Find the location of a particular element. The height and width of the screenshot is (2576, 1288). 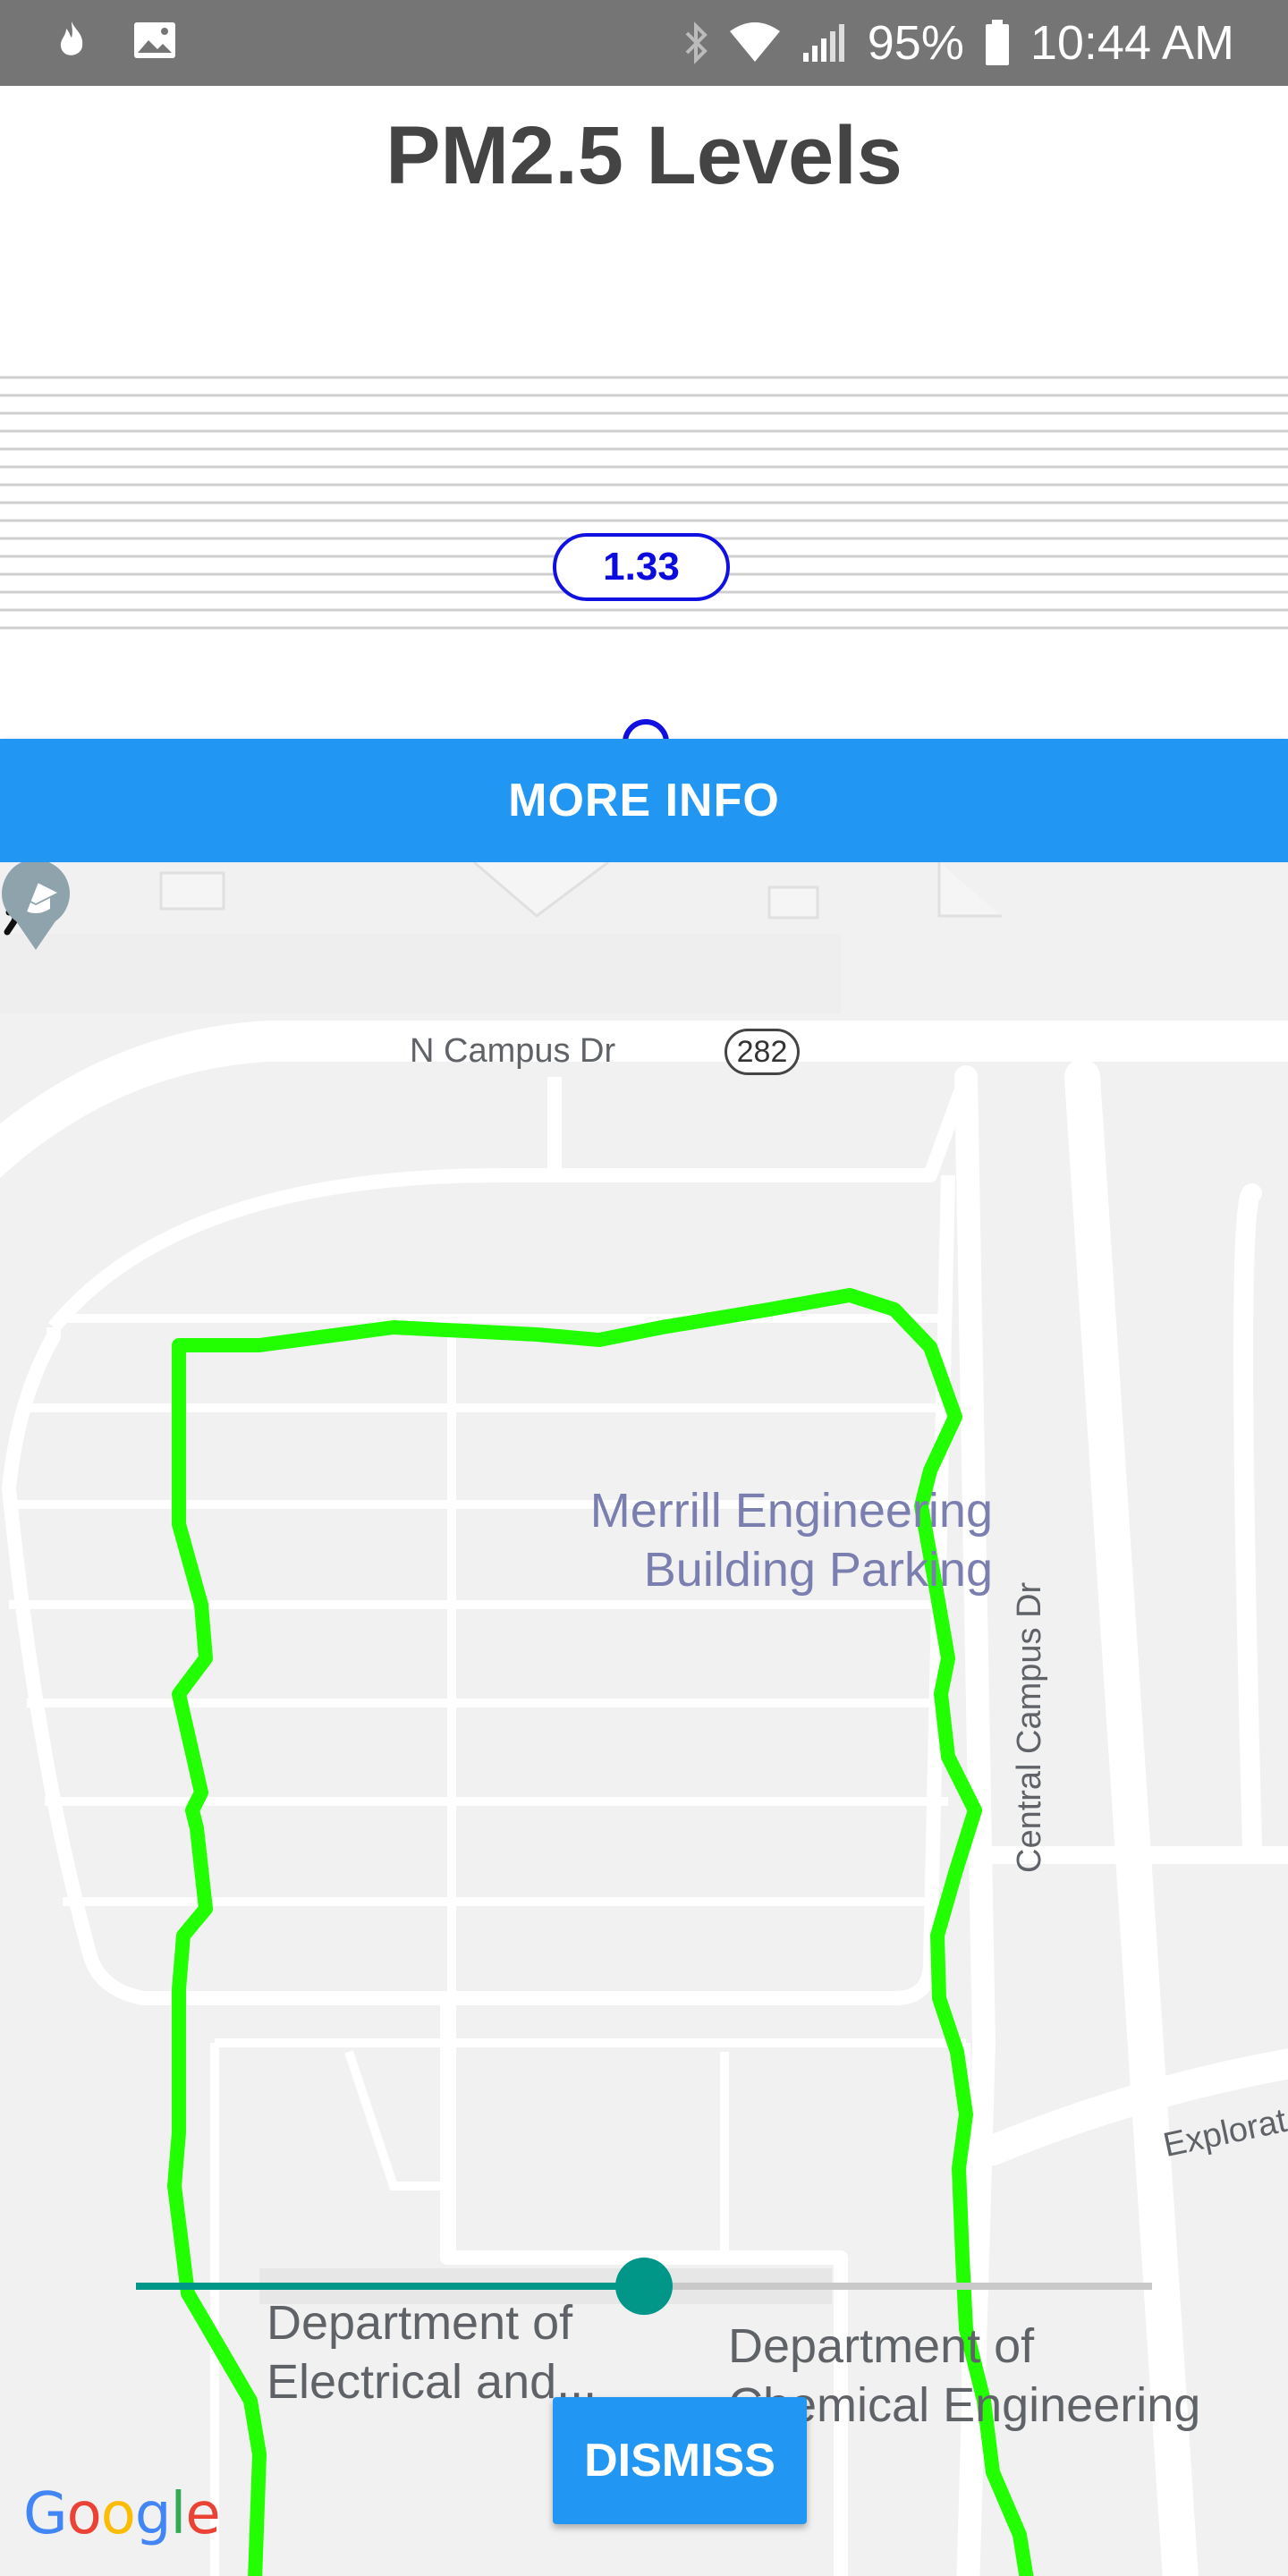

google-logo: Google is located at coordinates (122, 2514).